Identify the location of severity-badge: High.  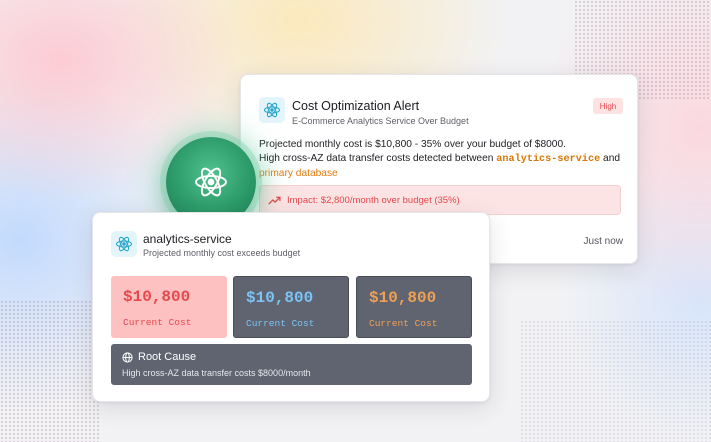
(608, 106).